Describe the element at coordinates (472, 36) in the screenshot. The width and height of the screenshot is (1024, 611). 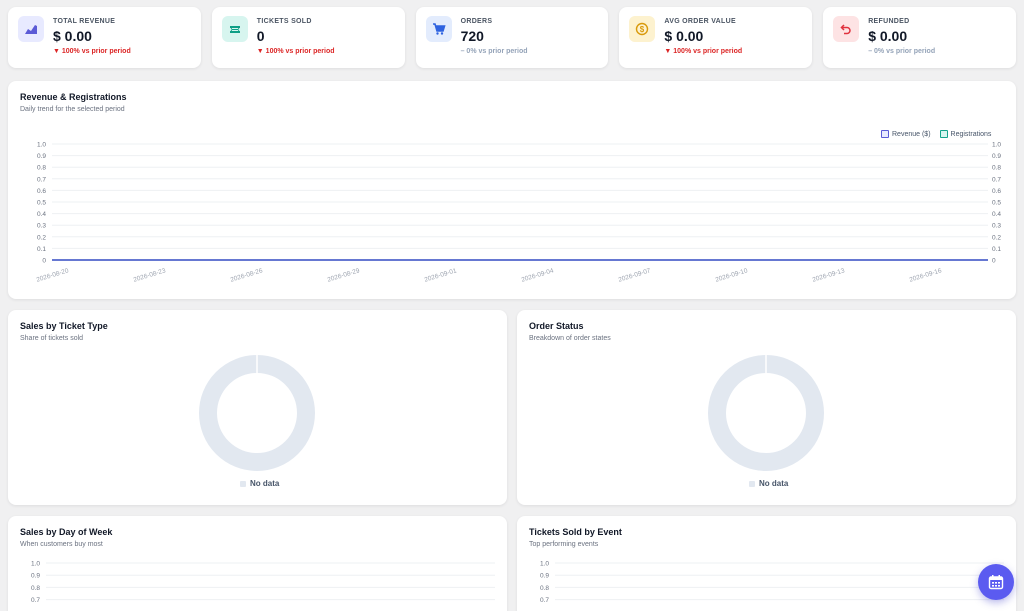
I see `kpi-value: 720` at that location.